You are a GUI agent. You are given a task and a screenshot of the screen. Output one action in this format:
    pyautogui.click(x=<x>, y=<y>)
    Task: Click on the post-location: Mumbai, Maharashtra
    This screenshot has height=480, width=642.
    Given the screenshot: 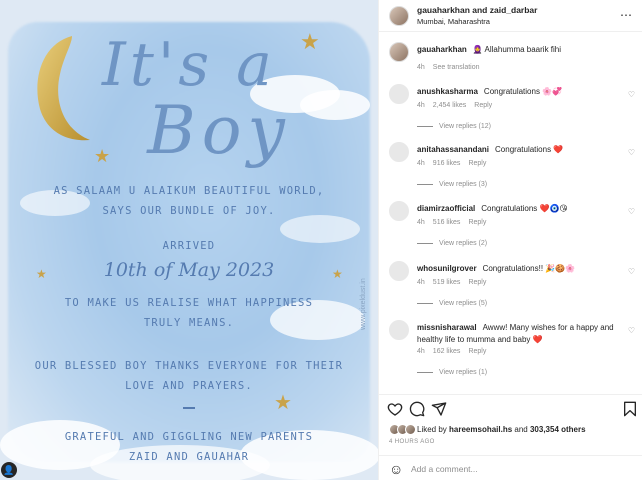 What is the action you would take?
    pyautogui.click(x=453, y=21)
    